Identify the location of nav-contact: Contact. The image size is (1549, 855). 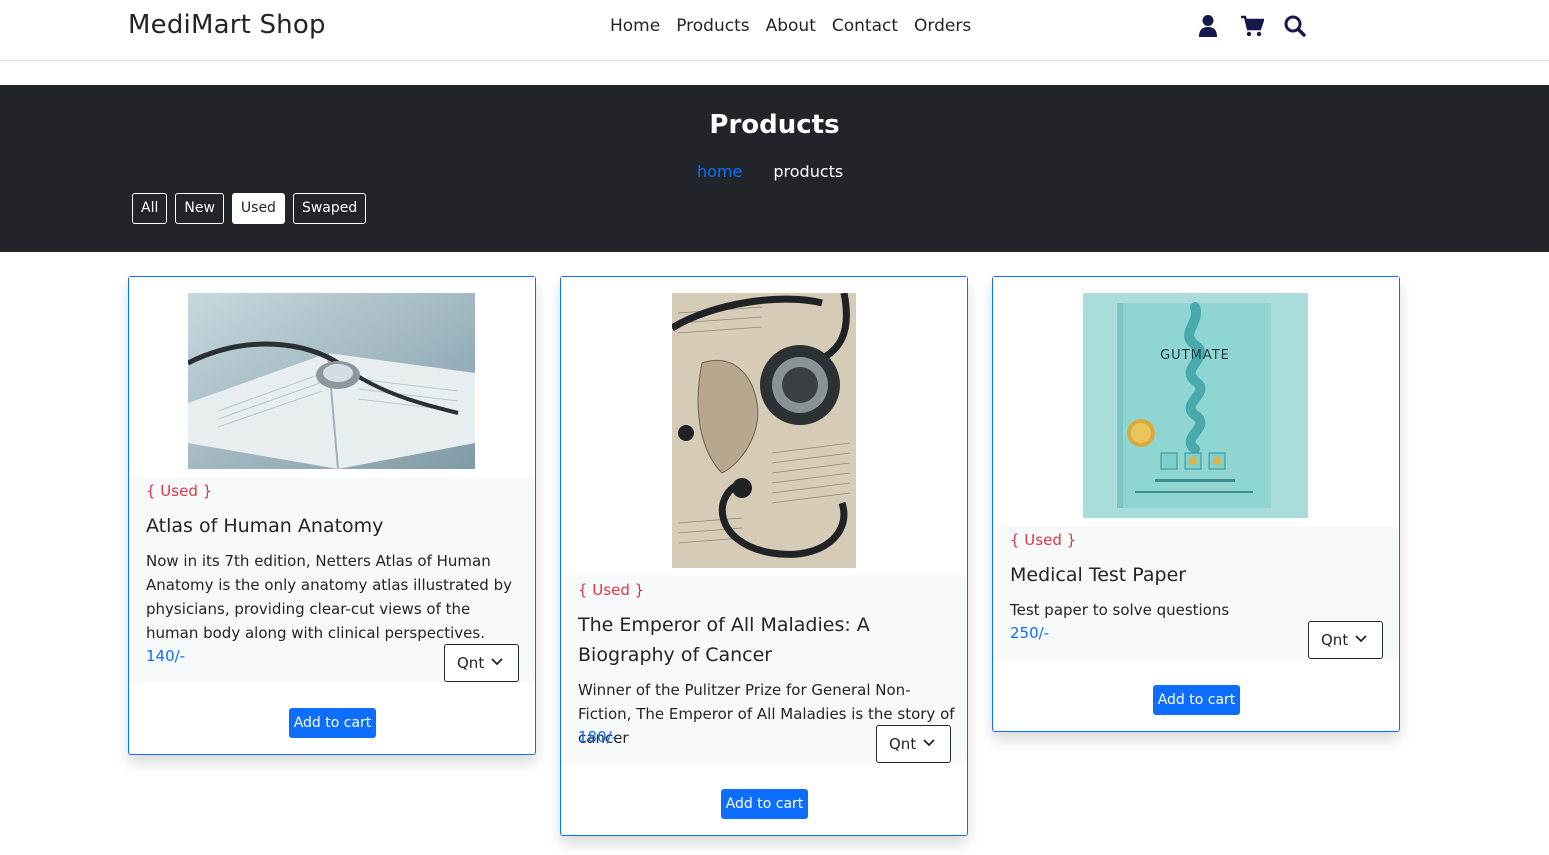
(865, 26).